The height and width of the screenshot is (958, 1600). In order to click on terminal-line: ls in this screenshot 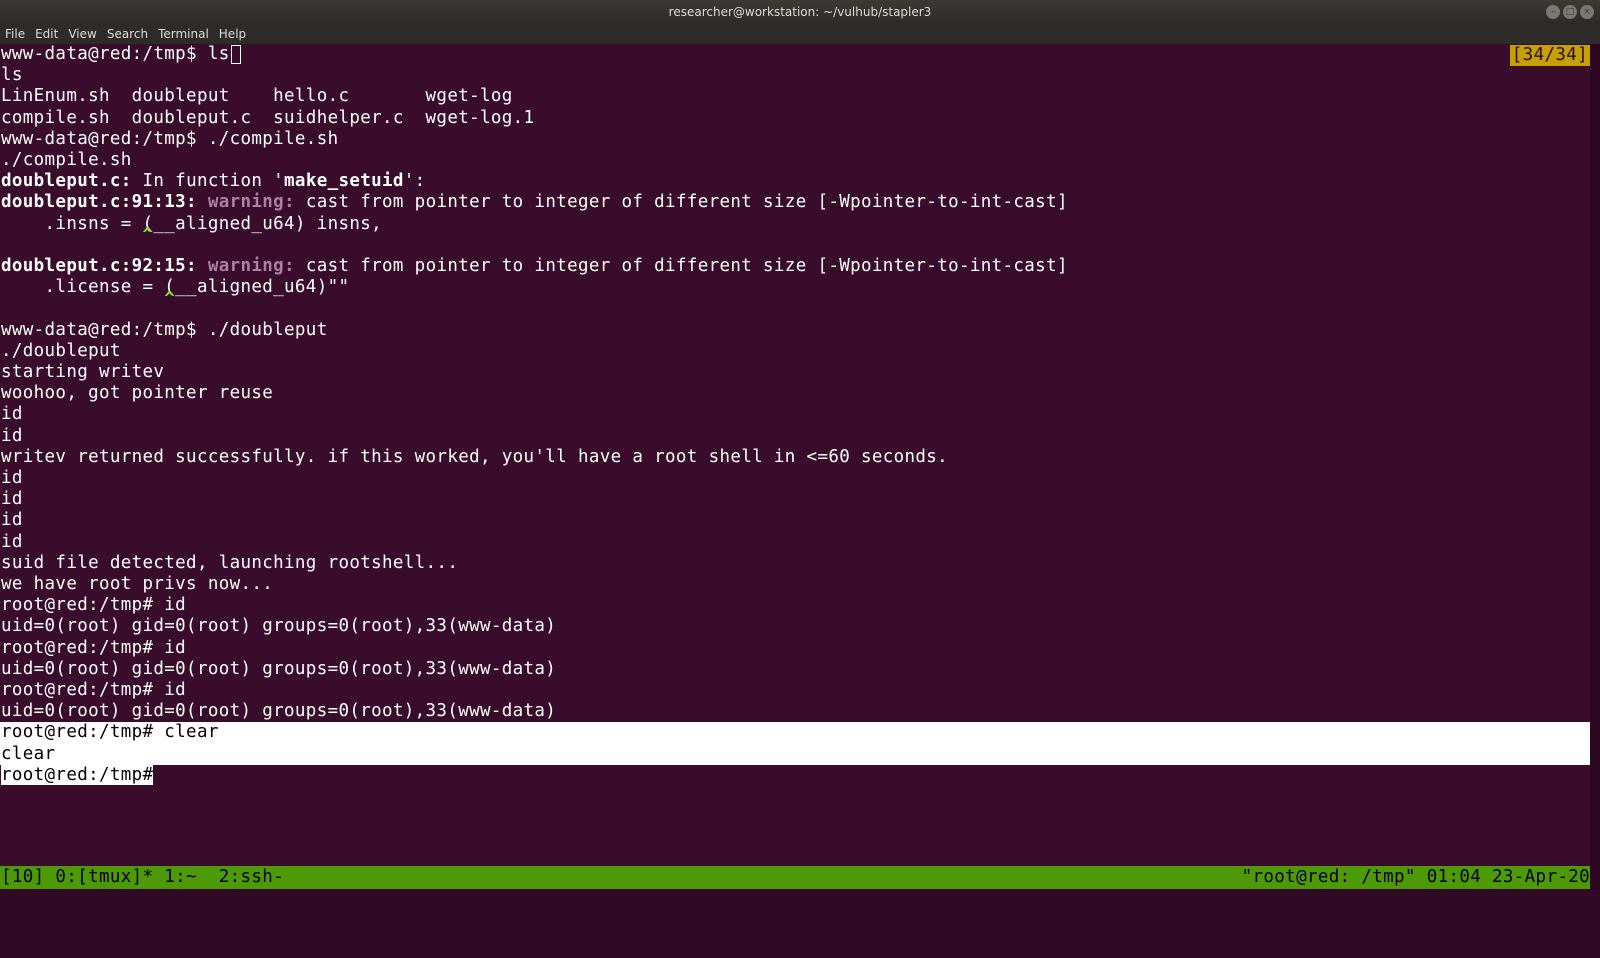, I will do `click(12, 75)`.